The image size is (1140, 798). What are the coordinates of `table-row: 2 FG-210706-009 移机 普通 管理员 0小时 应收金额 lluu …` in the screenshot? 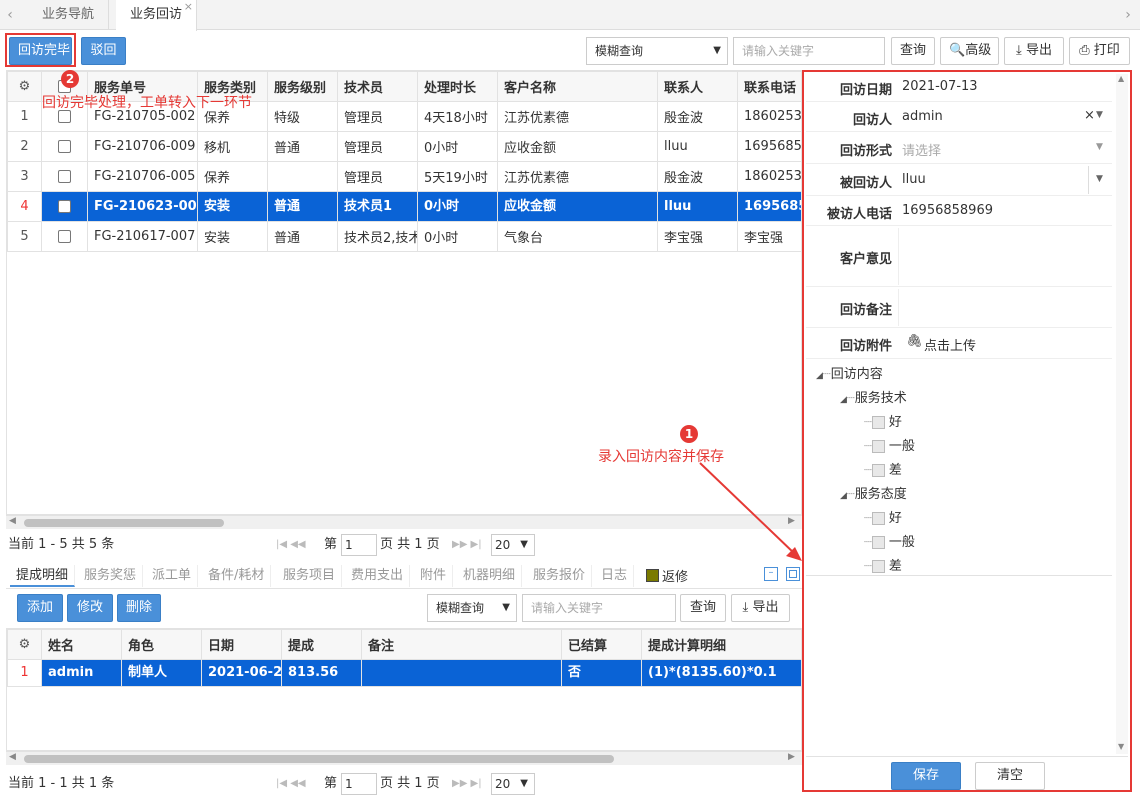 It's located at (404, 146).